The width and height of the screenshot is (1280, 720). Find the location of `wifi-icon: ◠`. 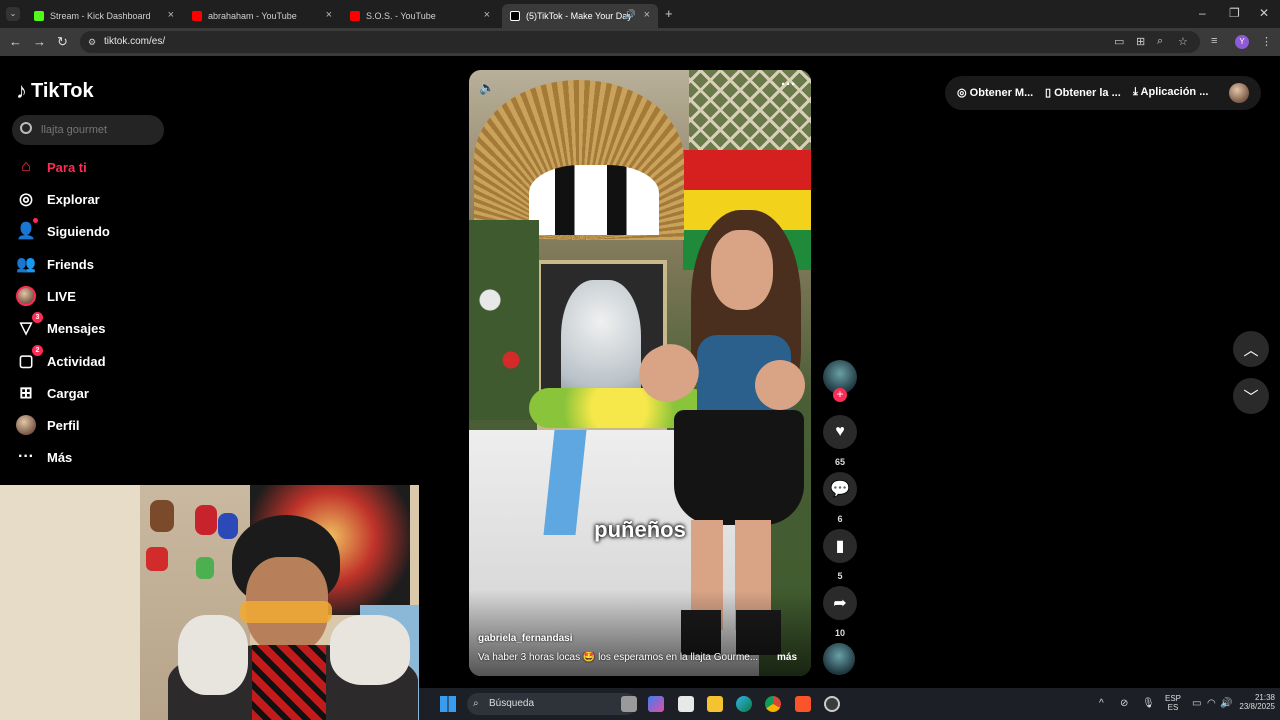

wifi-icon: ◠ is located at coordinates (1211, 703).